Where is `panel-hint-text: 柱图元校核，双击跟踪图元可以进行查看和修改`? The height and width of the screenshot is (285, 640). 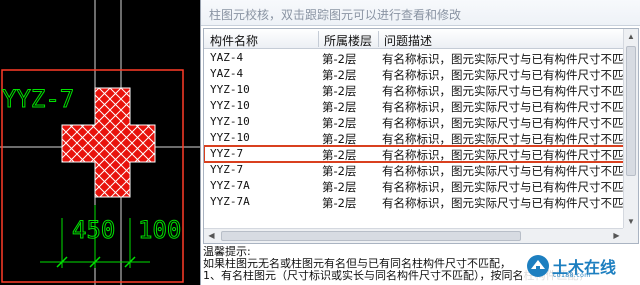
panel-hint-text: 柱图元校核，双击跟踪图元可以进行查看和修改 is located at coordinates (335, 15).